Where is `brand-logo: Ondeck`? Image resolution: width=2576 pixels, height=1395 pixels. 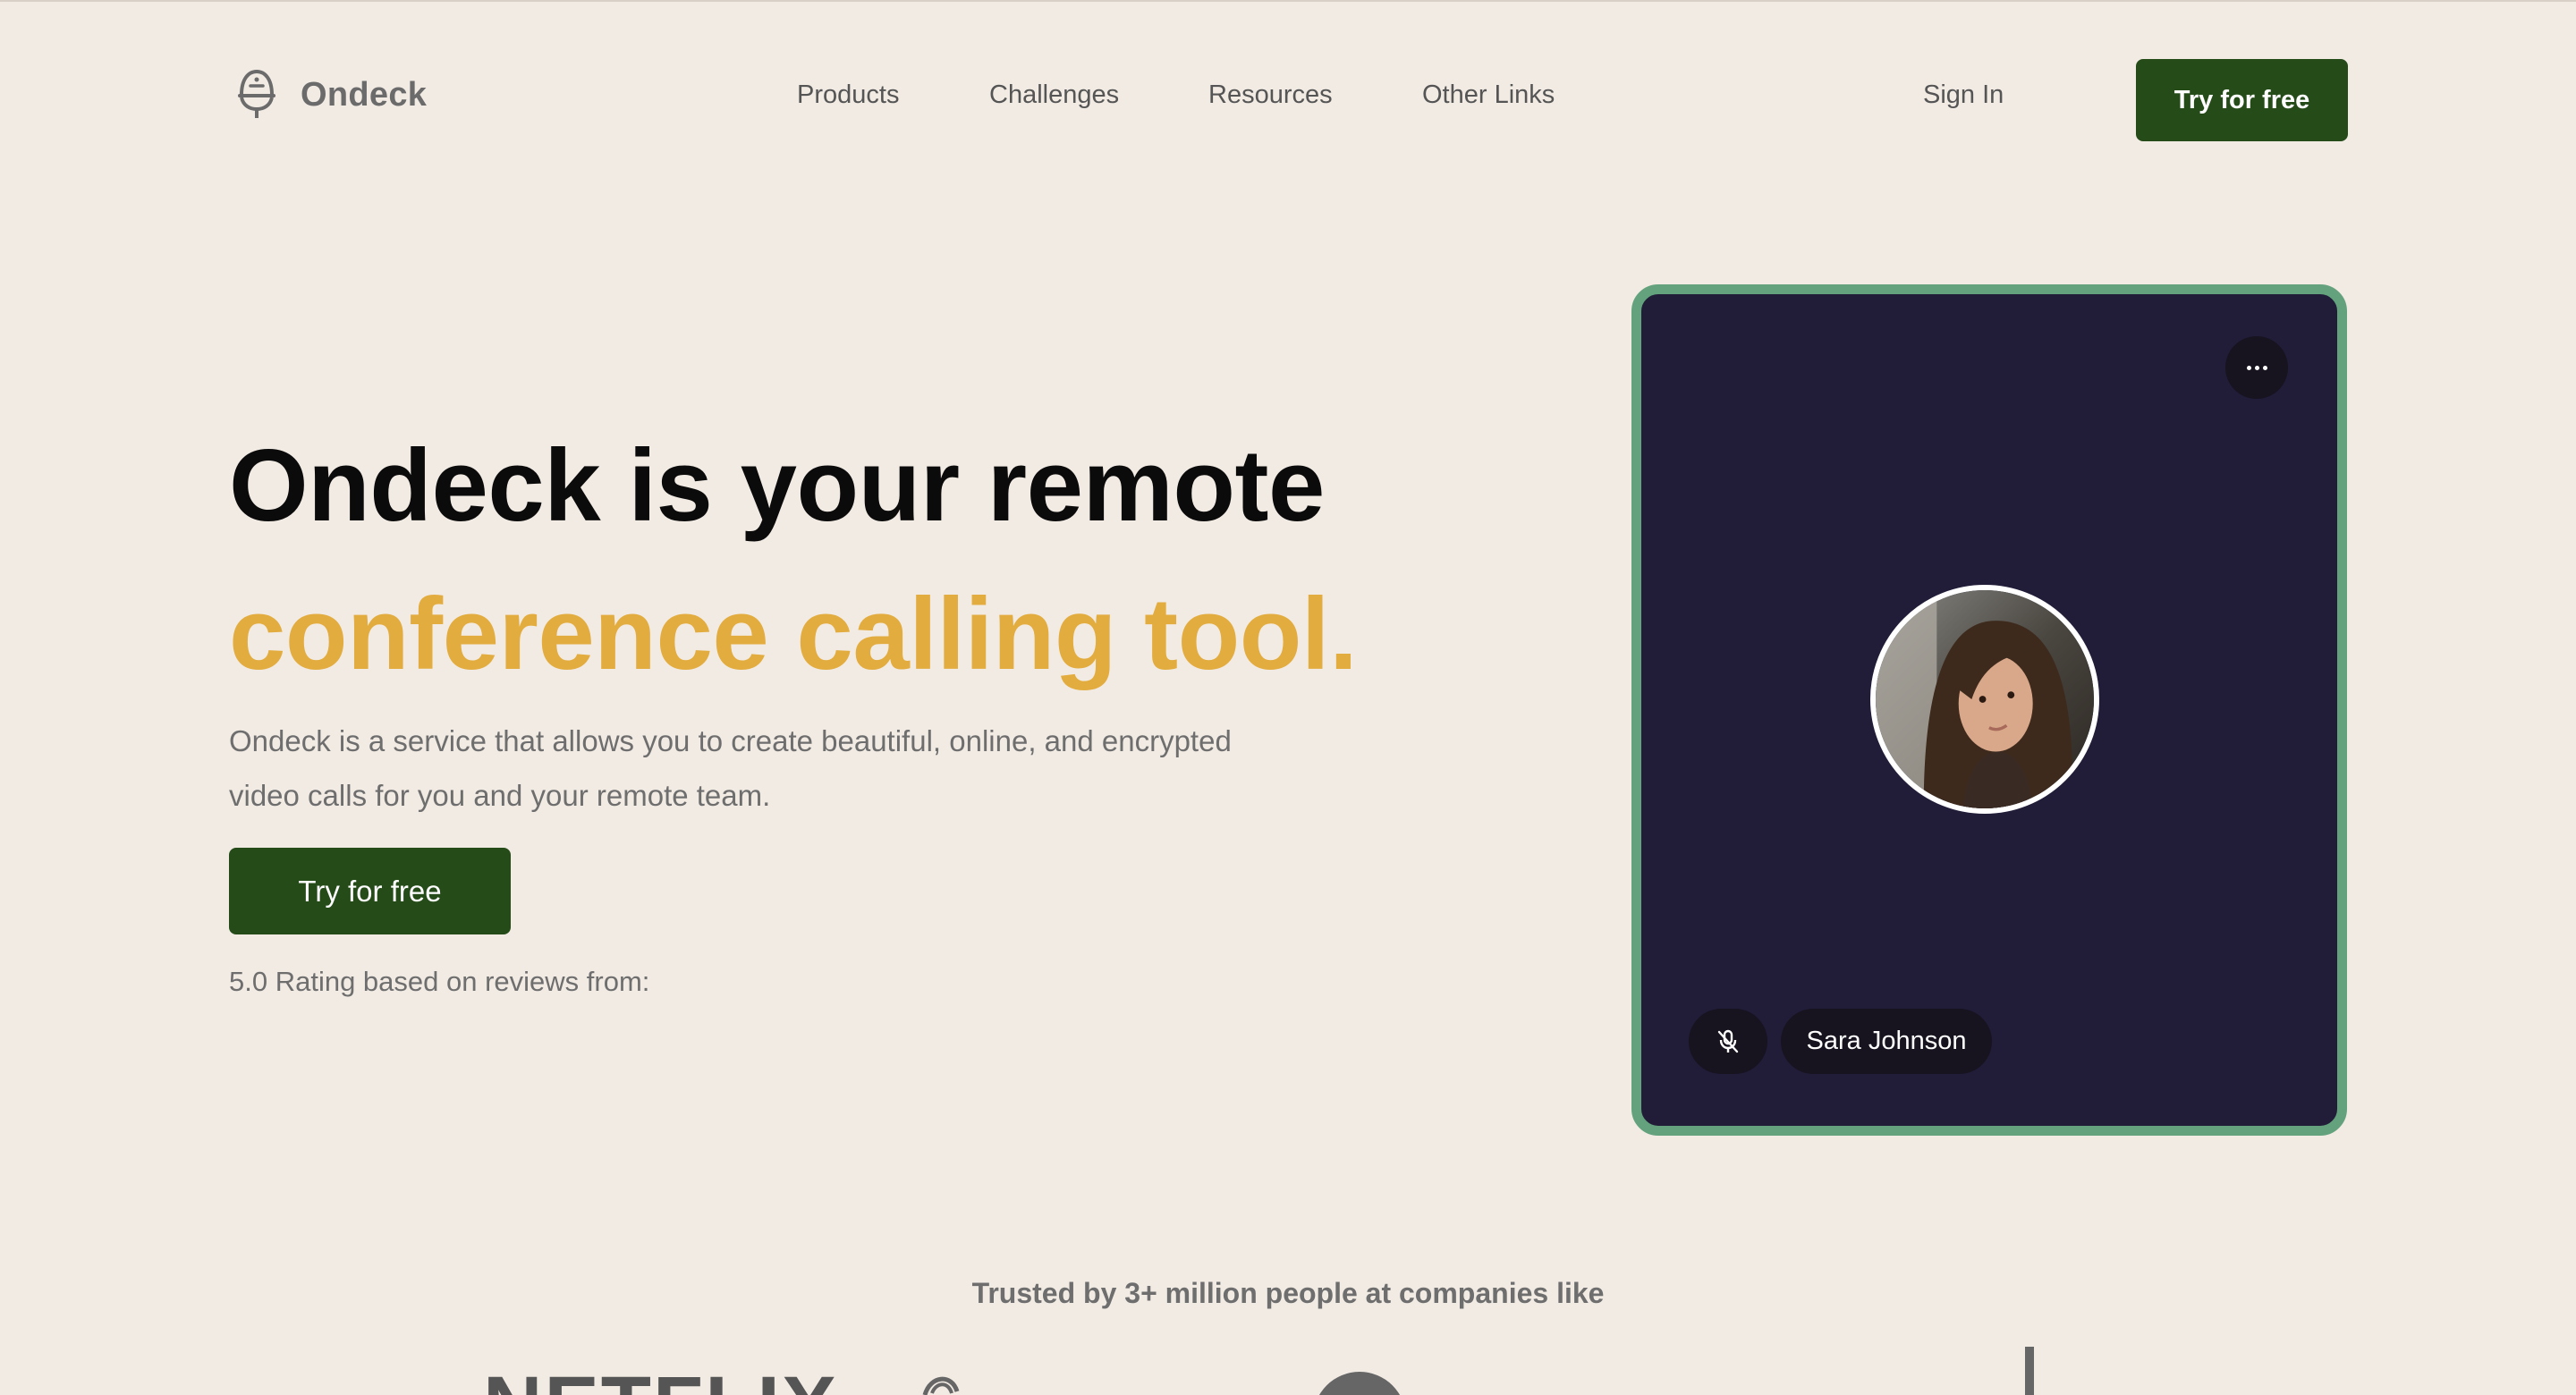 brand-logo: Ondeck is located at coordinates (330, 95).